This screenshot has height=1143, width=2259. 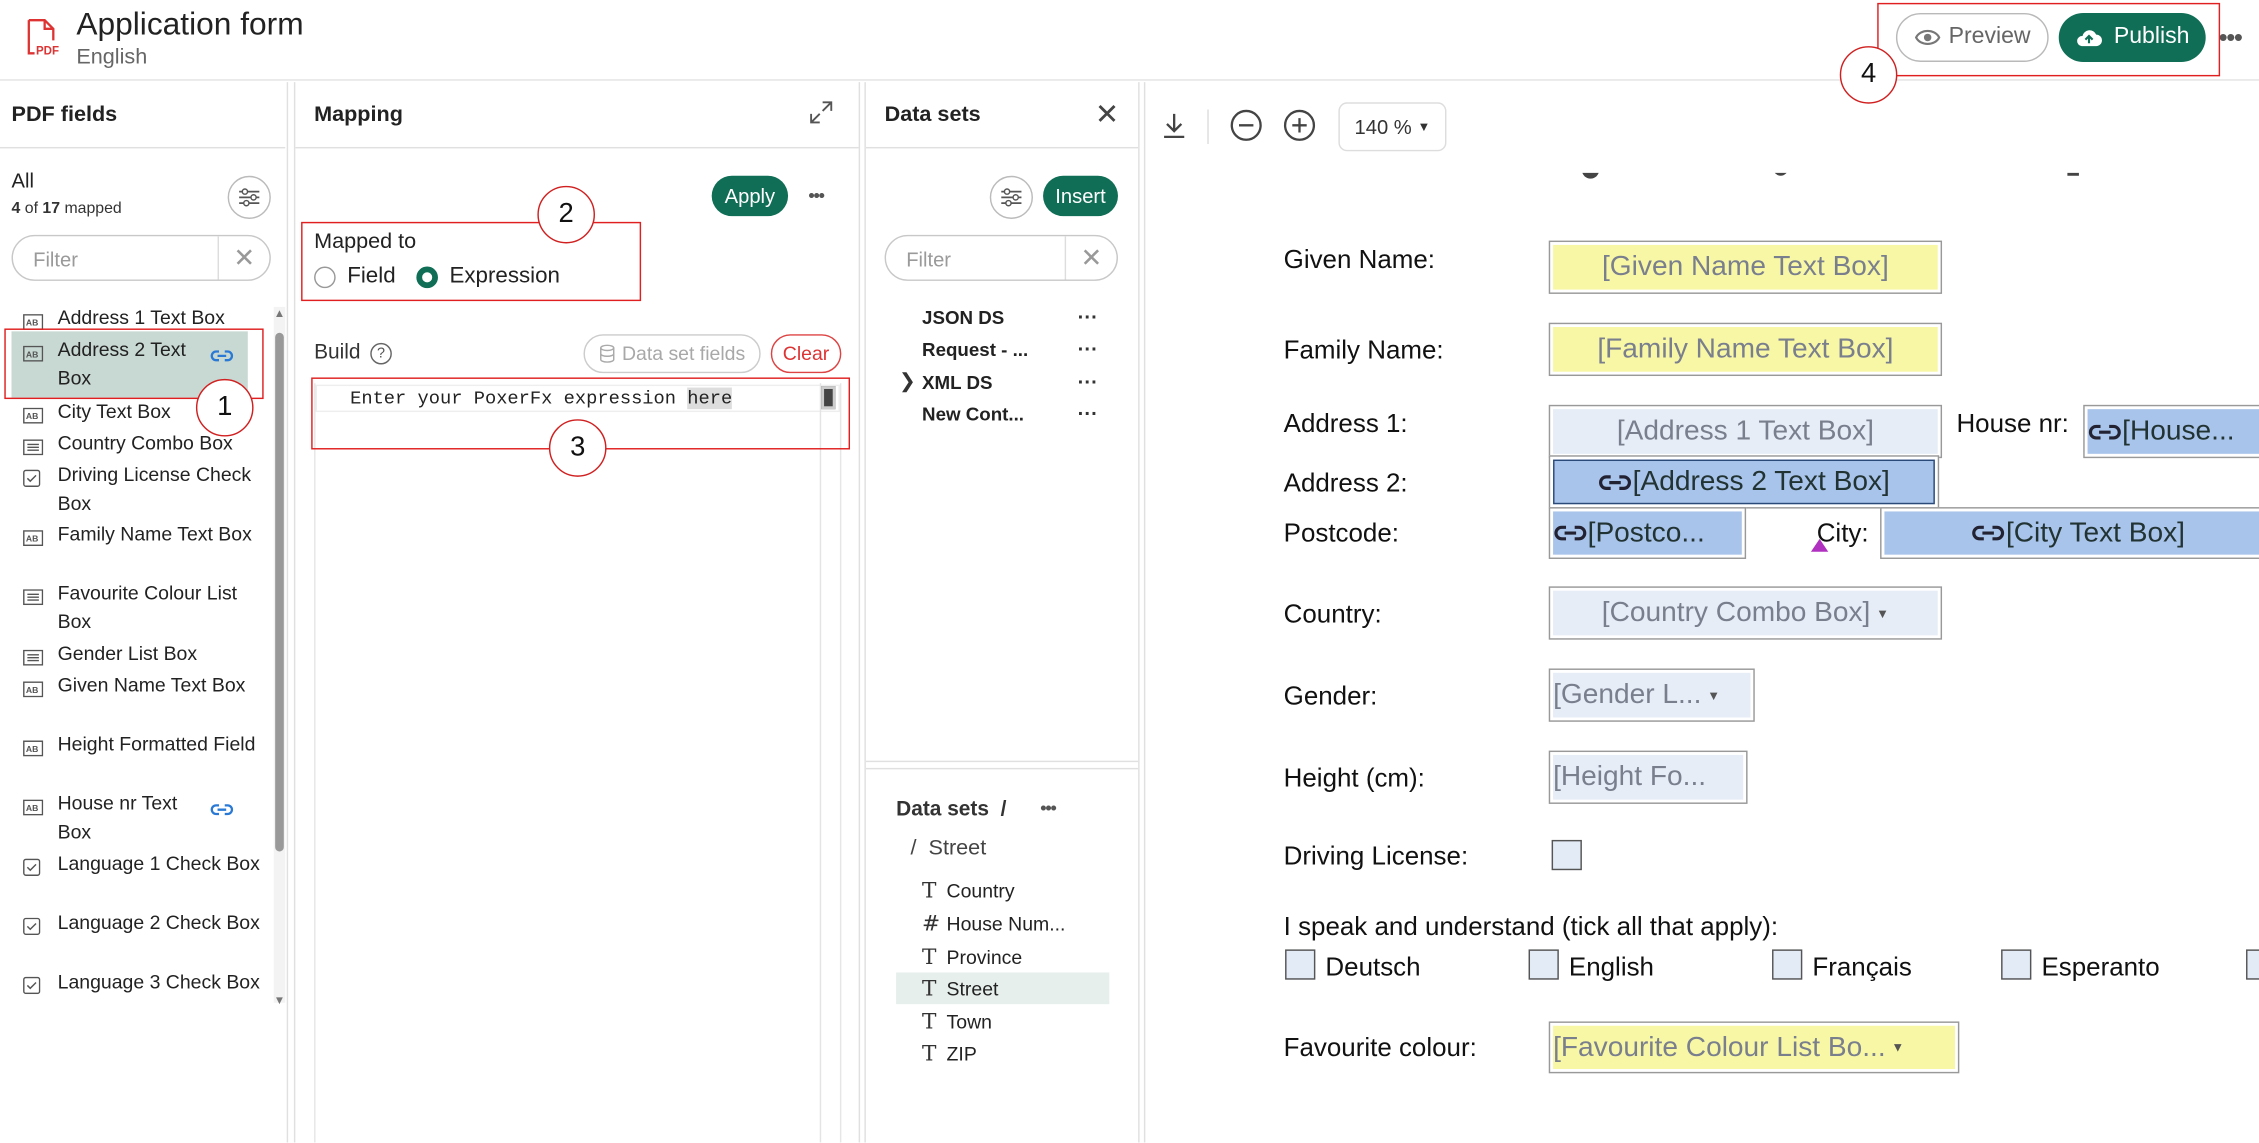 What do you see at coordinates (1246, 125) in the screenshot?
I see `zoom-out-icon` at bounding box center [1246, 125].